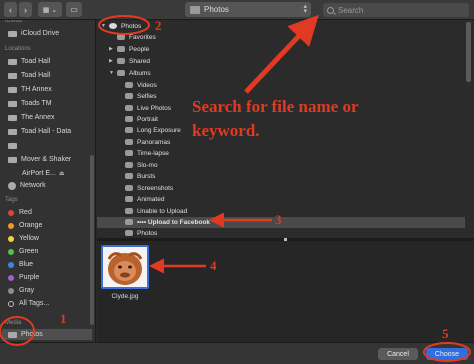 The image size is (474, 364). What do you see at coordinates (281, 49) in the screenshot?
I see `tree-row: ▶ People` at bounding box center [281, 49].